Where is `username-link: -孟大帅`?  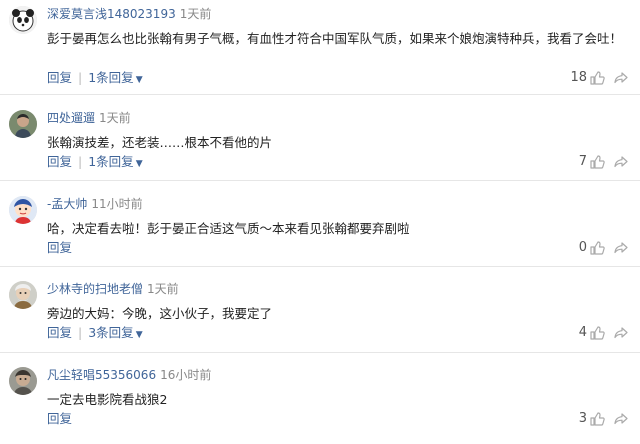 username-link: -孟大帅 is located at coordinates (67, 204).